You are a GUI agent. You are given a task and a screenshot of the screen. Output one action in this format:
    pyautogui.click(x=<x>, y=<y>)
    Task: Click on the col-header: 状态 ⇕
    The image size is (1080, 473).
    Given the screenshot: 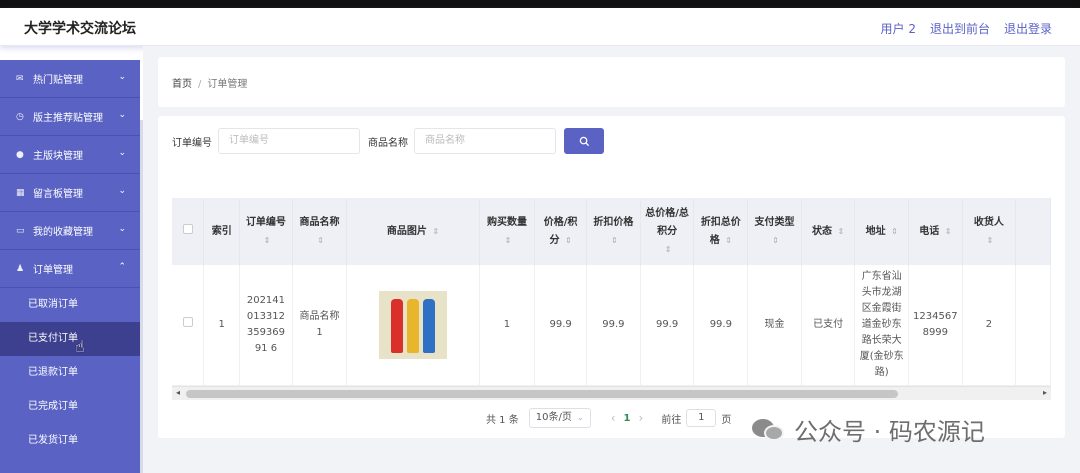 What is the action you would take?
    pyautogui.click(x=828, y=232)
    